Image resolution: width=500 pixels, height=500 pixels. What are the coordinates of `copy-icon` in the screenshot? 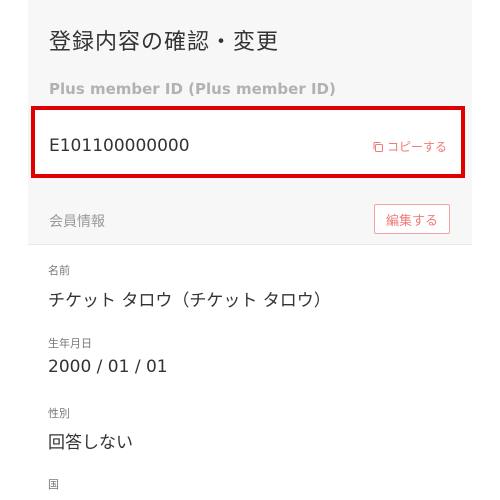 It's located at (378, 146).